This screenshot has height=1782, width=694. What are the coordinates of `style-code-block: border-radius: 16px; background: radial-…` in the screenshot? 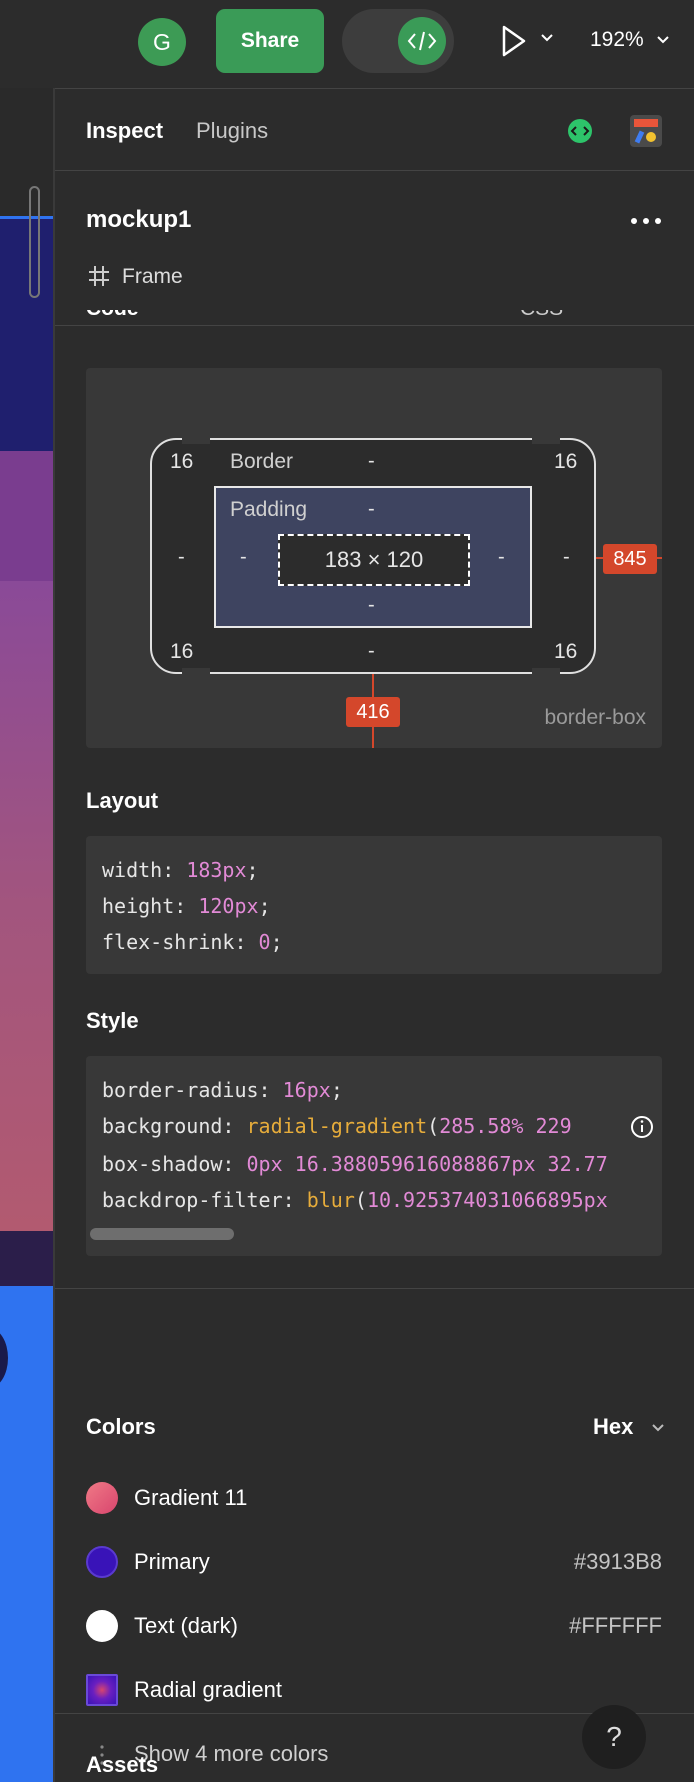 It's located at (374, 1156).